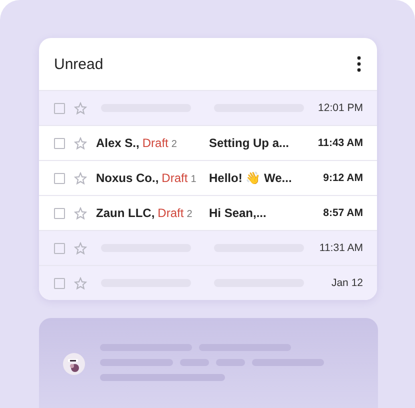 This screenshot has height=408, width=415. What do you see at coordinates (125, 213) in the screenshot?
I see `sender-name: Zaun LLC,` at bounding box center [125, 213].